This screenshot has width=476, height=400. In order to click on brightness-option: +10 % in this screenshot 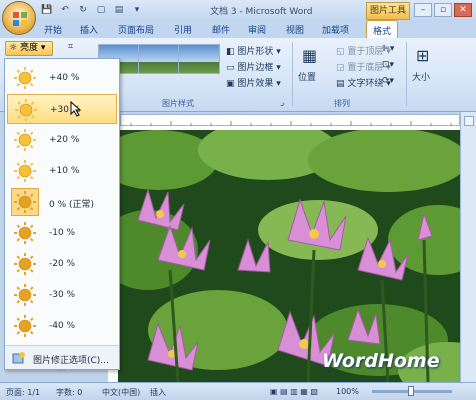, I will do `click(62, 171)`.